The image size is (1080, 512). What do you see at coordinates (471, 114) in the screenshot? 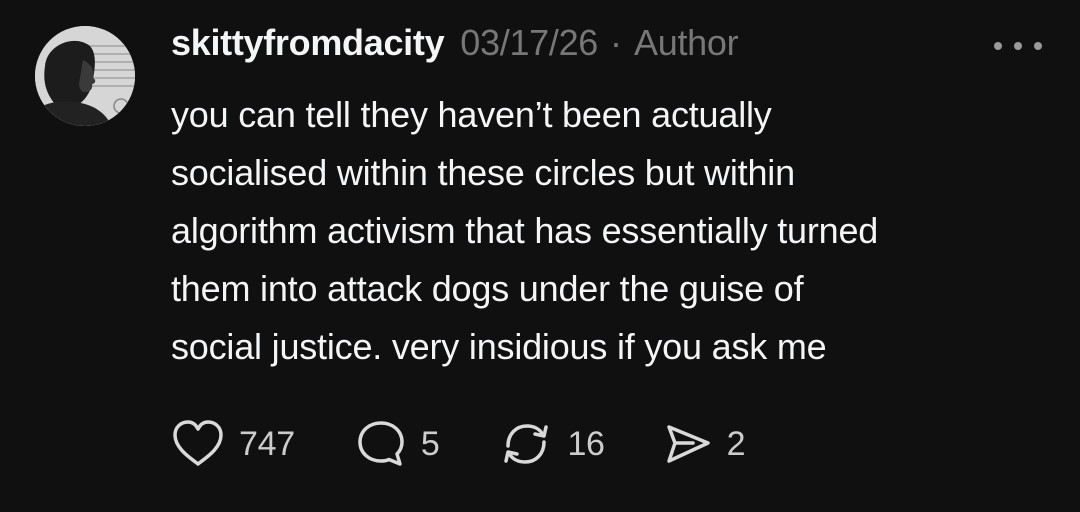
I see `post-body-line: you can tell they haven’t been actually` at bounding box center [471, 114].